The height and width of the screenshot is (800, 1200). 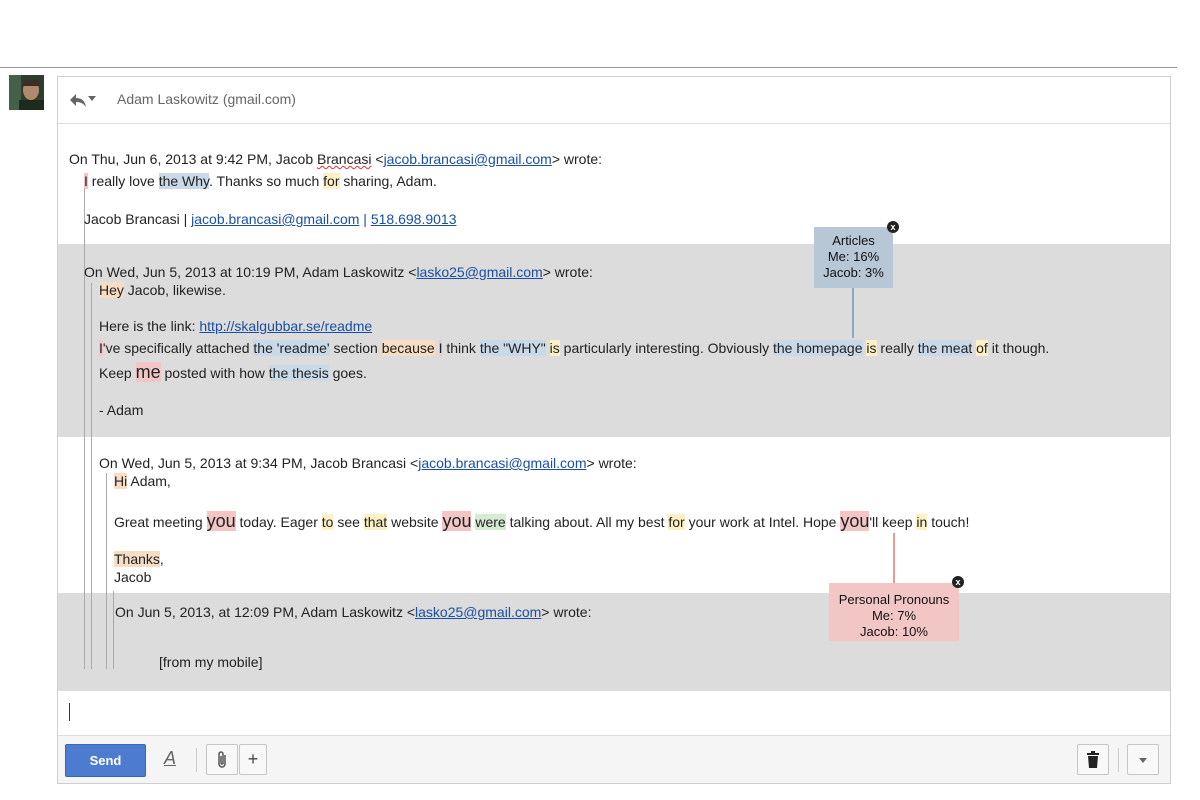 What do you see at coordinates (853, 272) in the screenshot?
I see `articles-jacob: Jacob: 3%` at bounding box center [853, 272].